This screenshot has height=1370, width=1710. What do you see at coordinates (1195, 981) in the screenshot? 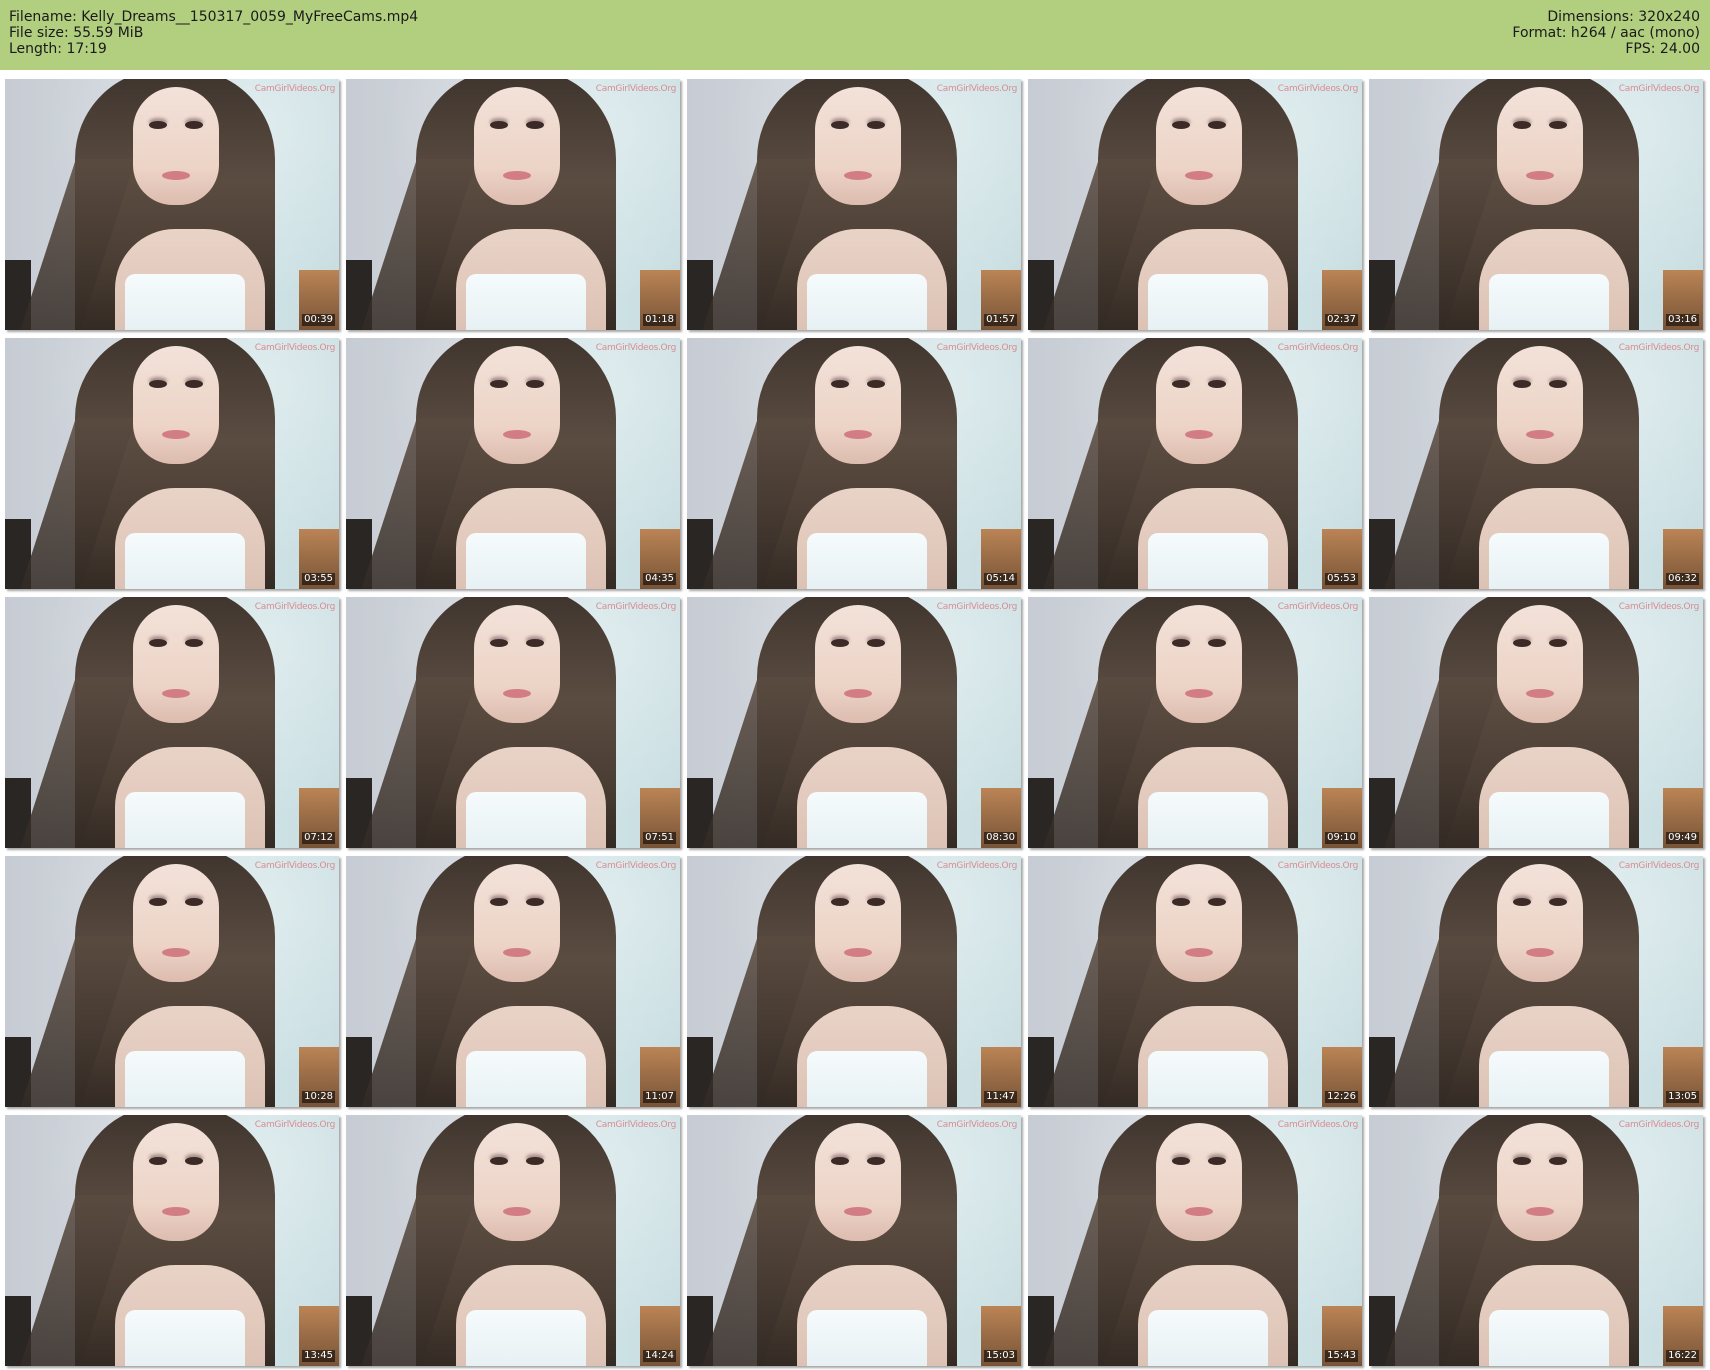
I see `video-thumbnail: CamGirlVideos.Org 12:26` at bounding box center [1195, 981].